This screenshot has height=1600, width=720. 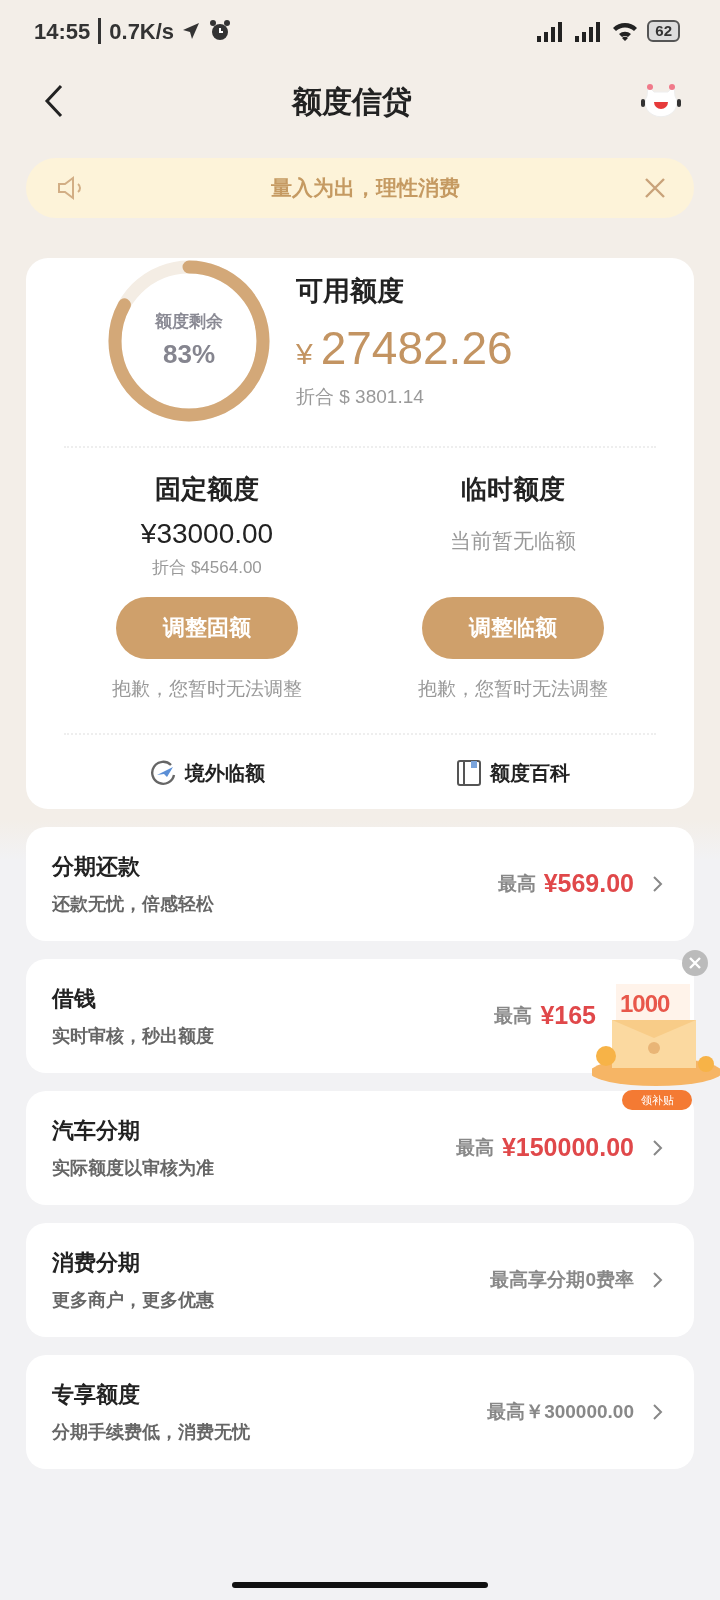 I want to click on limit-amount: ¥33000.00, so click(x=207, y=534).